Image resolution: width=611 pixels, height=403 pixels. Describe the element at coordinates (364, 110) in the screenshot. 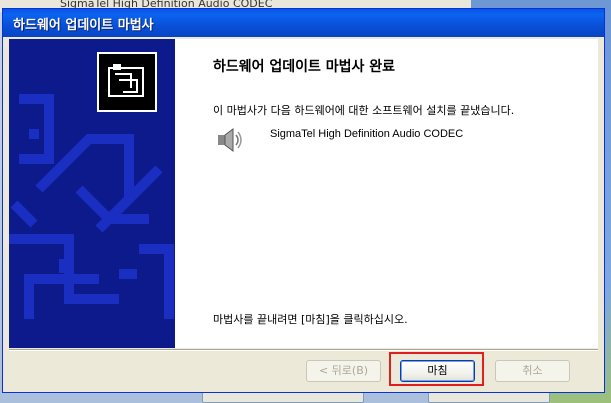

I see `wizard-description: 이 마법사가 다음 하드웨어에 대한 소프트웨어 설치를 끝냈습니다.` at that location.